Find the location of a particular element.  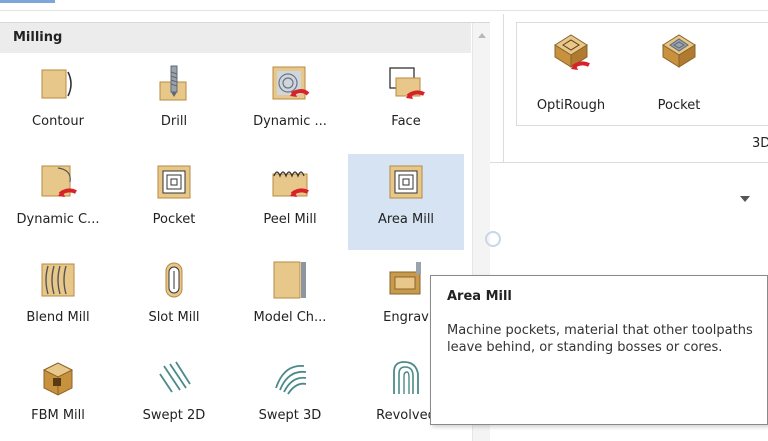

ghost-circle-icon is located at coordinates (493, 239).